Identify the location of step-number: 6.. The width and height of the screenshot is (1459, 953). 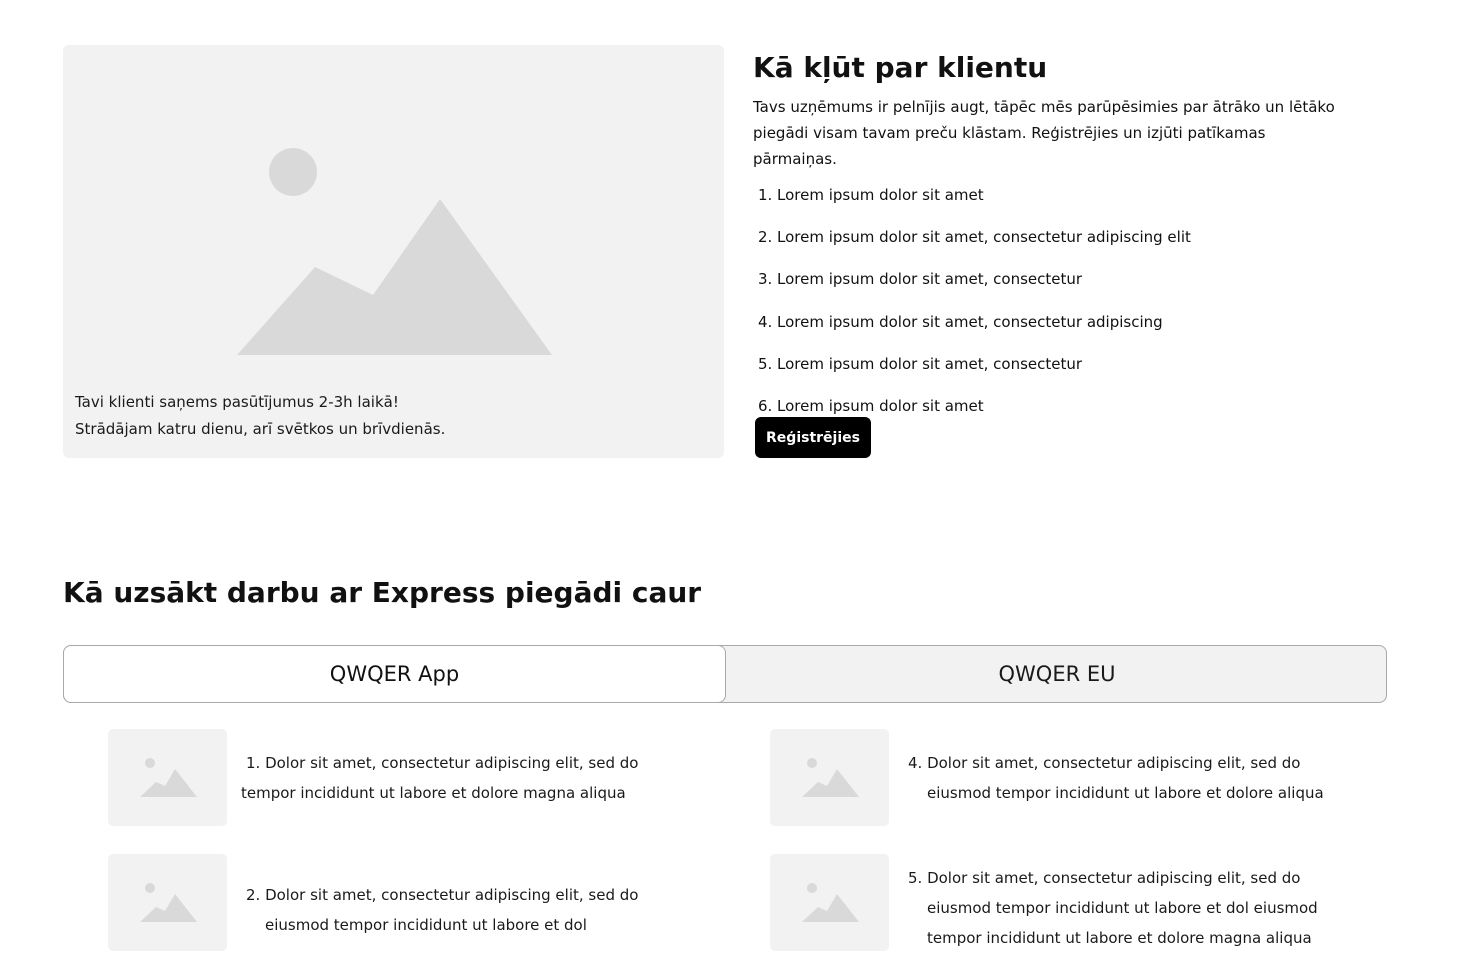
(765, 405).